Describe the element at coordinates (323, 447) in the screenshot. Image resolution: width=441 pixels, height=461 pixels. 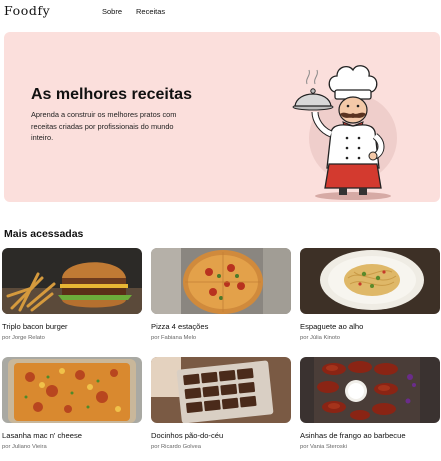
I see `recipe-author: por Vania Steroski` at that location.